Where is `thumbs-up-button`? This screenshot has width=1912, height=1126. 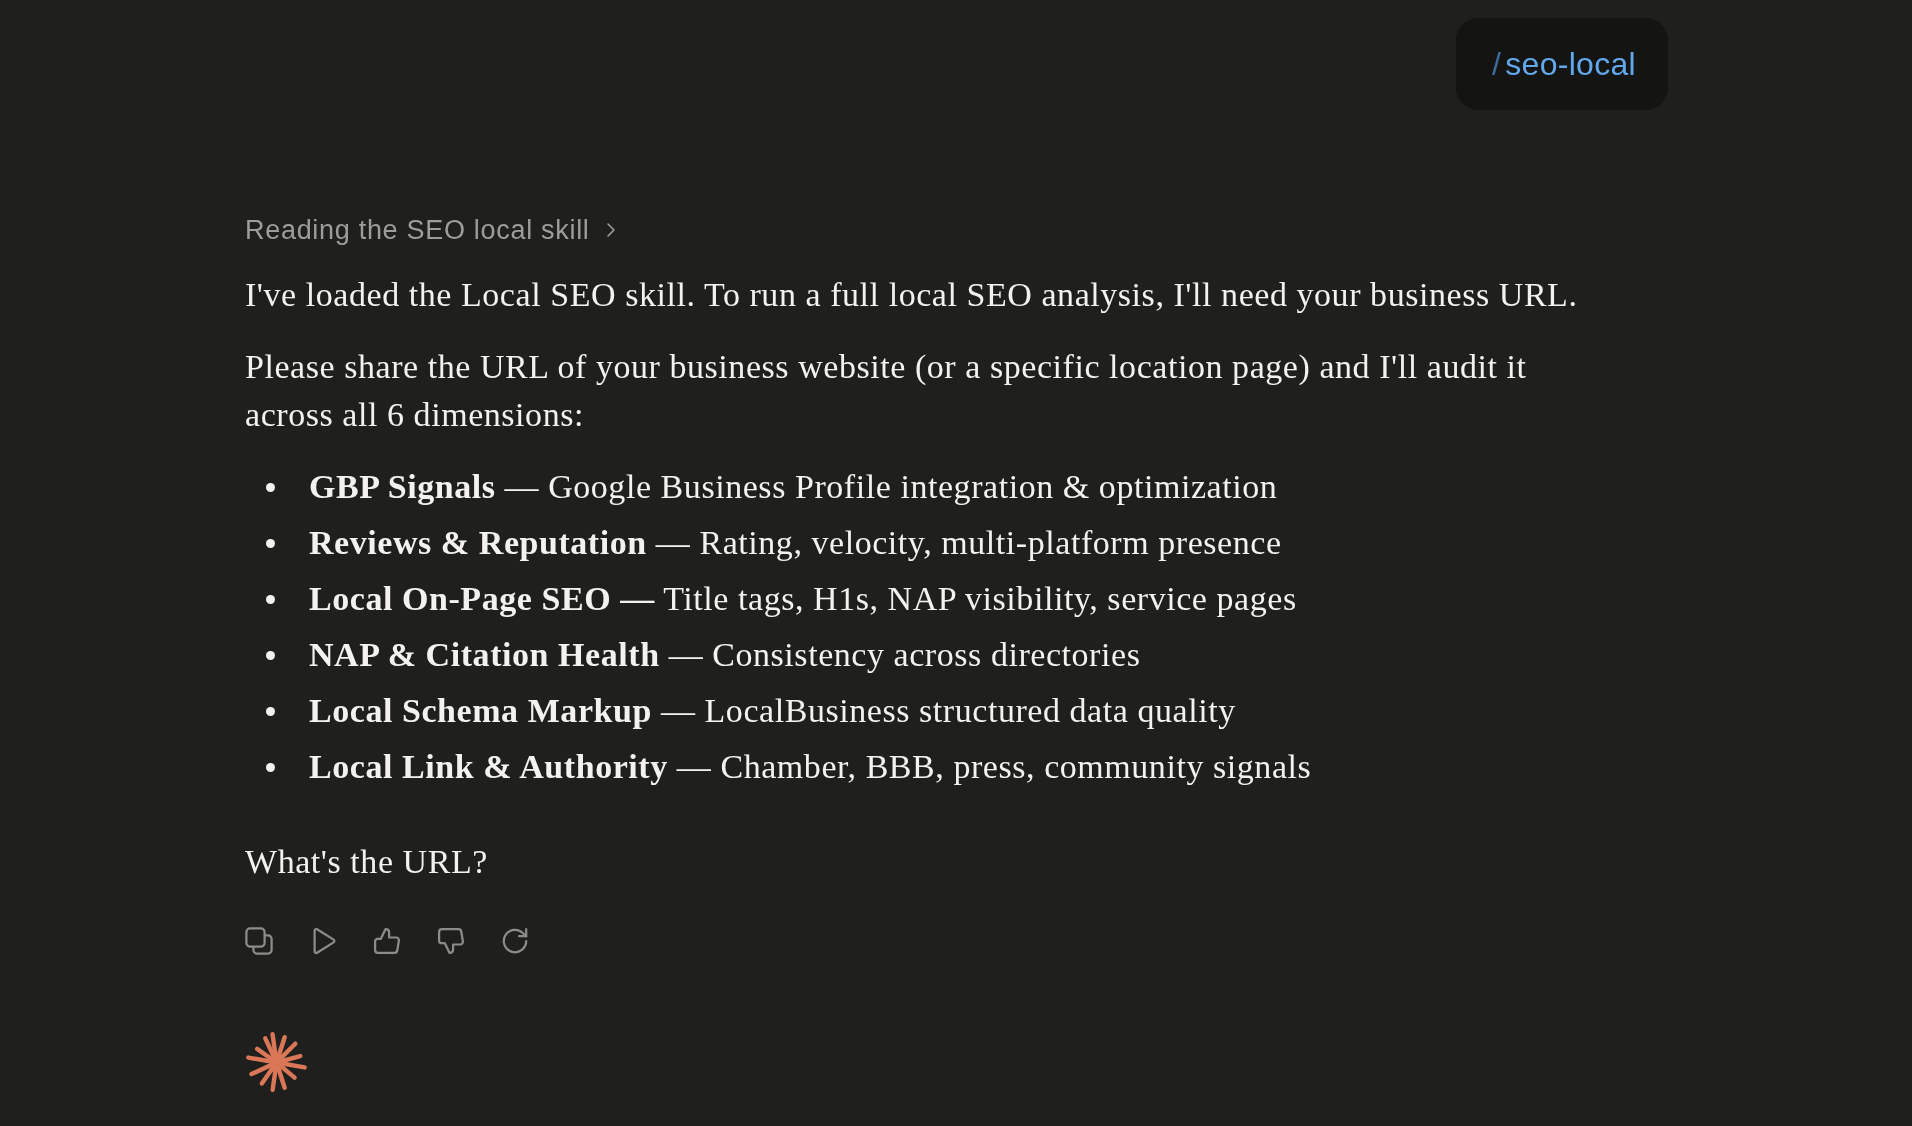 thumbs-up-button is located at coordinates (387, 941).